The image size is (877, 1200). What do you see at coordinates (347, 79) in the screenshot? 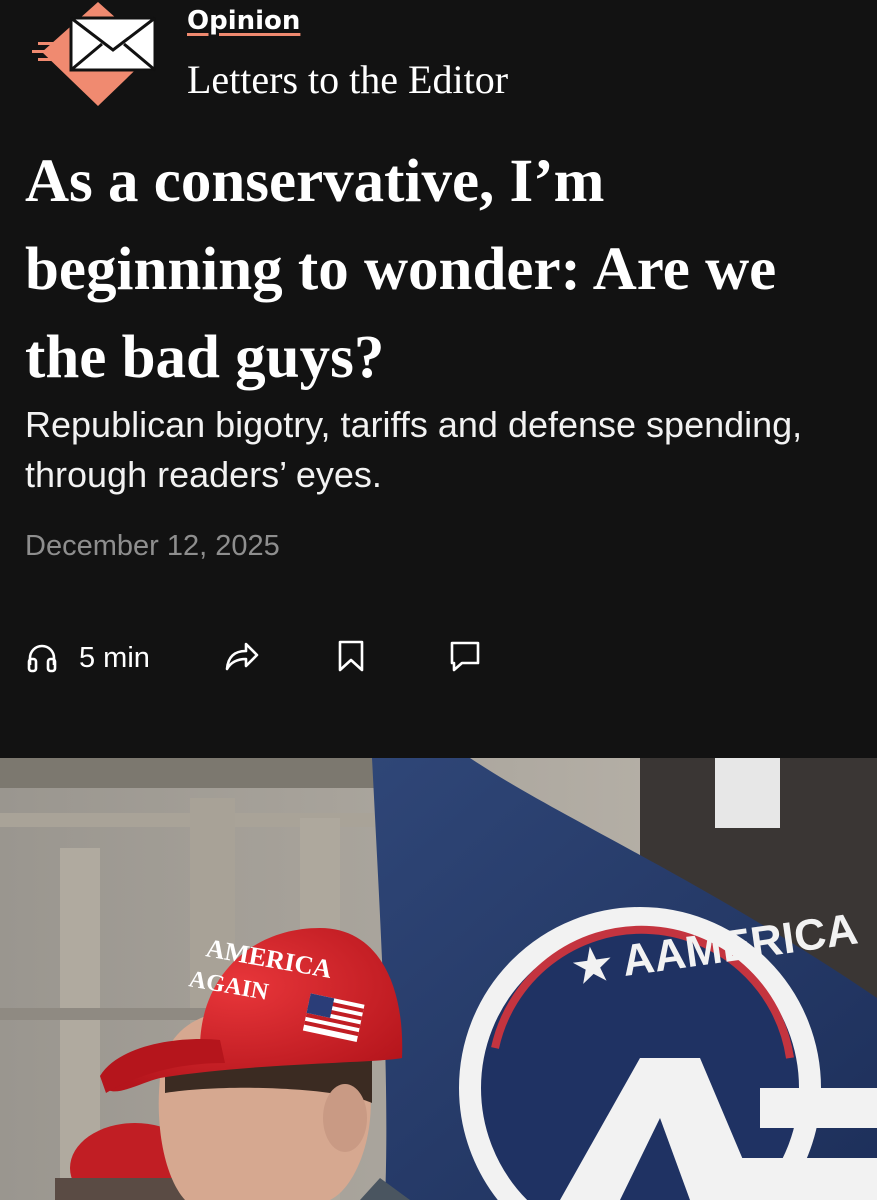
I see `series-label: Letters to the Editor` at bounding box center [347, 79].